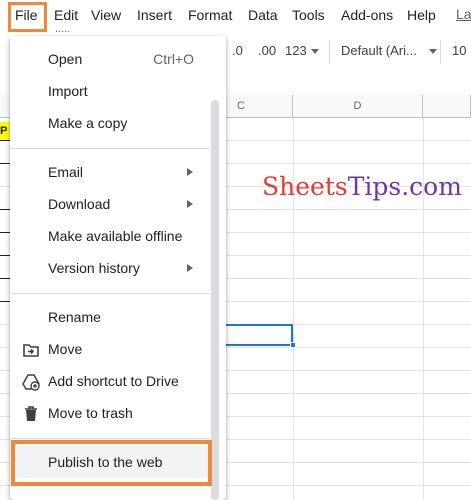  I want to click on menu-item-move-to-trash: Move to trash, so click(110, 413).